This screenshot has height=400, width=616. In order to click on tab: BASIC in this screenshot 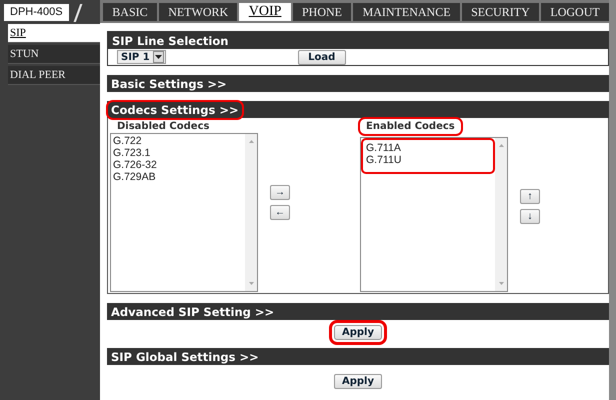, I will do `click(130, 12)`.